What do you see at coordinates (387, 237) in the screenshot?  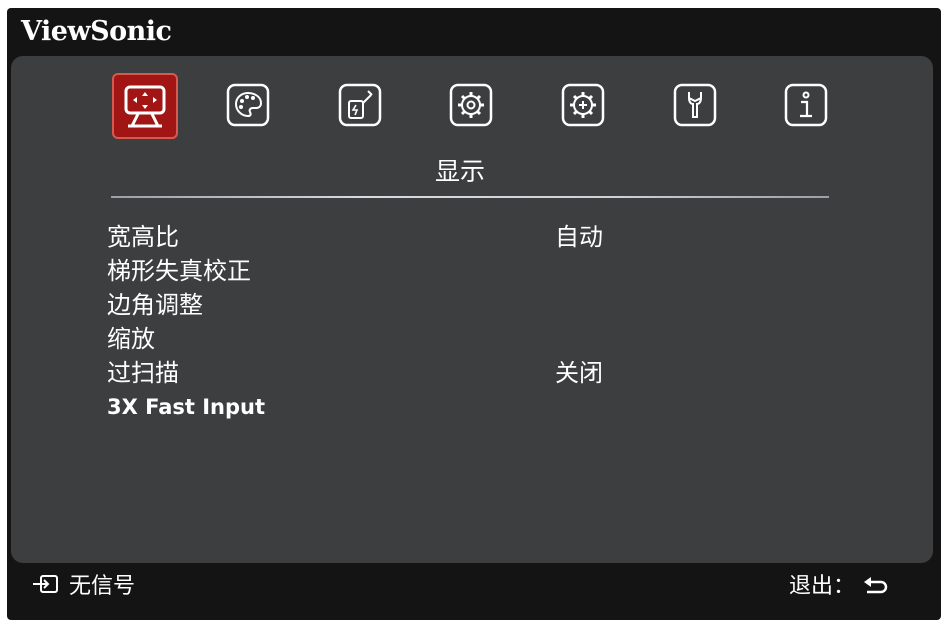 I see `menu-item-aspect-ratio: 宽高比 自动` at bounding box center [387, 237].